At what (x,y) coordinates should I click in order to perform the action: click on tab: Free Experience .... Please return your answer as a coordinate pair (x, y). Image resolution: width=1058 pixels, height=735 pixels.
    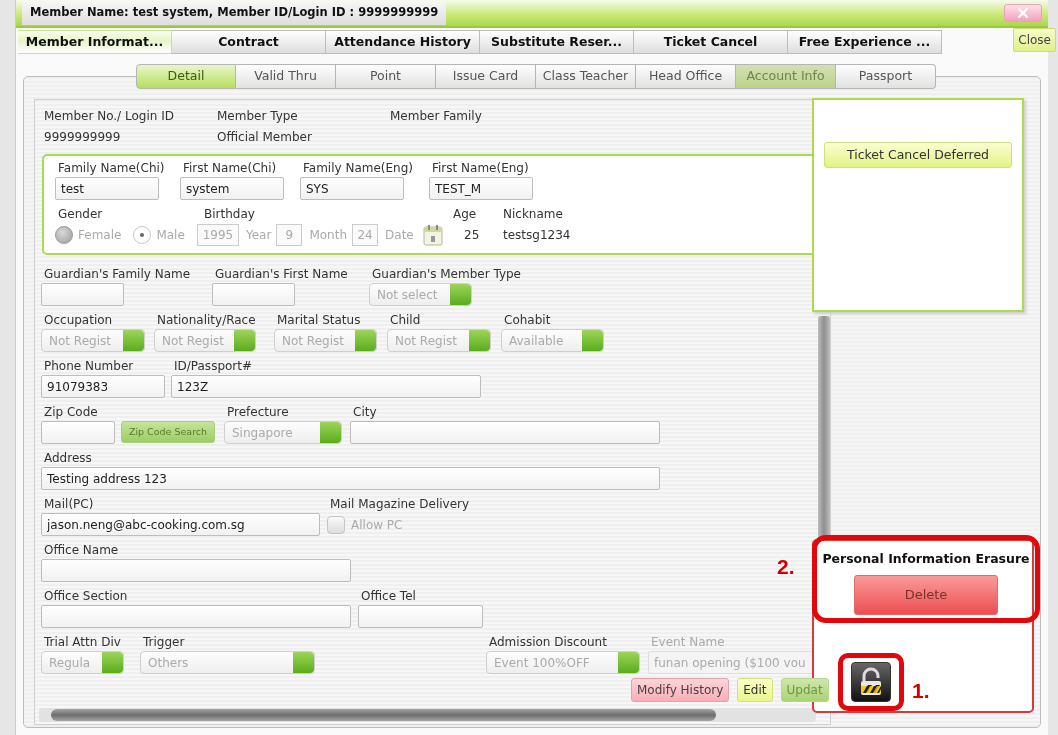
    Looking at the image, I should click on (865, 42).